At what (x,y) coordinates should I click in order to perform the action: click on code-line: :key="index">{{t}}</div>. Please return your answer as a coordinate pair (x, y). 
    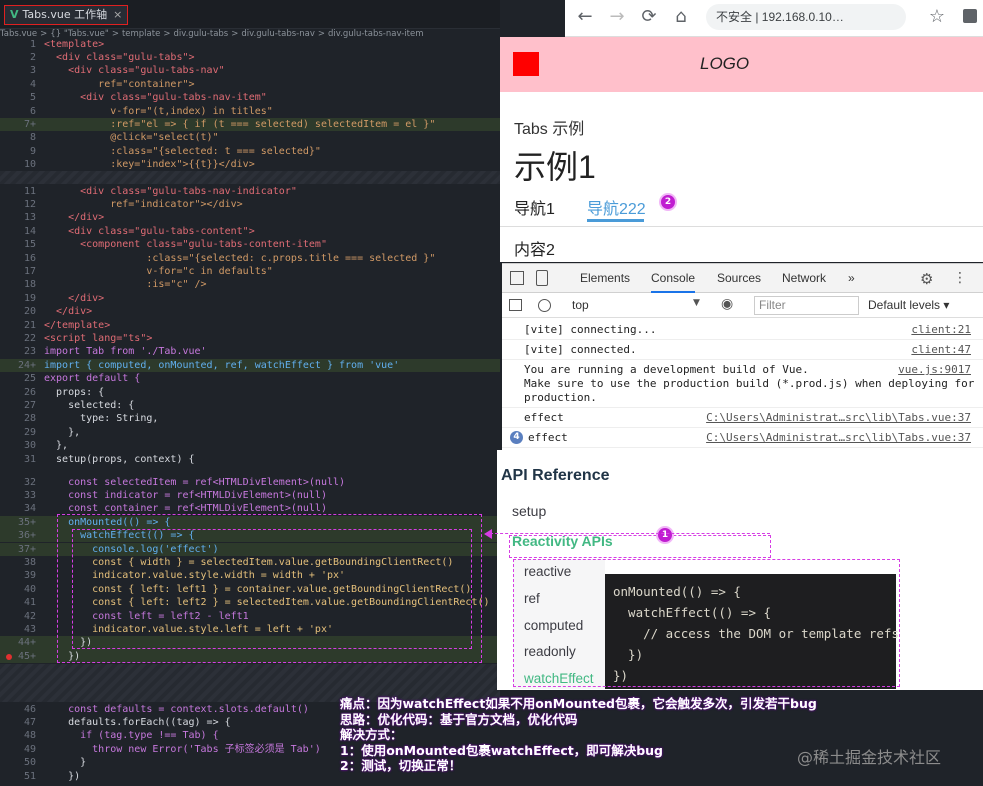
    Looking at the image, I should click on (149, 164).